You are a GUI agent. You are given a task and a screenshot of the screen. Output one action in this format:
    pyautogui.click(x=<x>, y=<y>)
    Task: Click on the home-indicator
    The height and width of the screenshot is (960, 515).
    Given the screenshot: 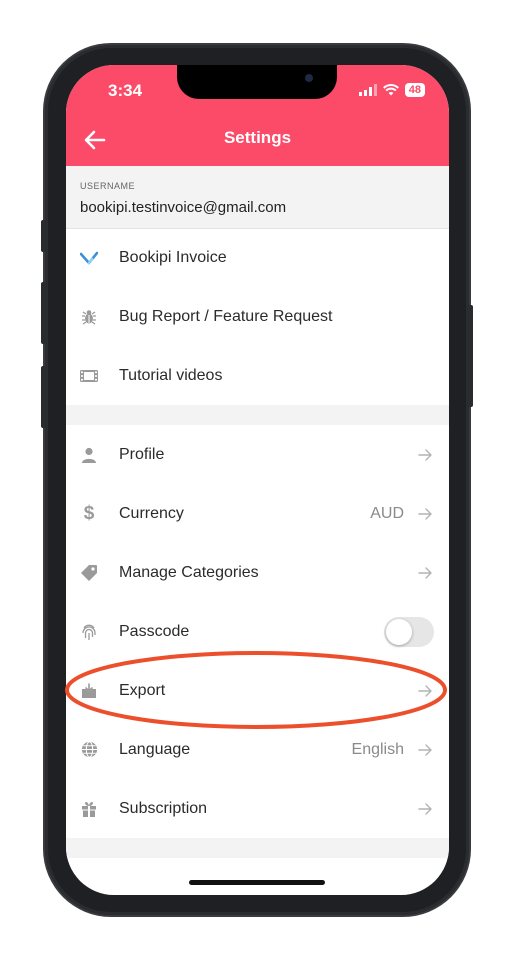 What is the action you would take?
    pyautogui.click(x=257, y=882)
    